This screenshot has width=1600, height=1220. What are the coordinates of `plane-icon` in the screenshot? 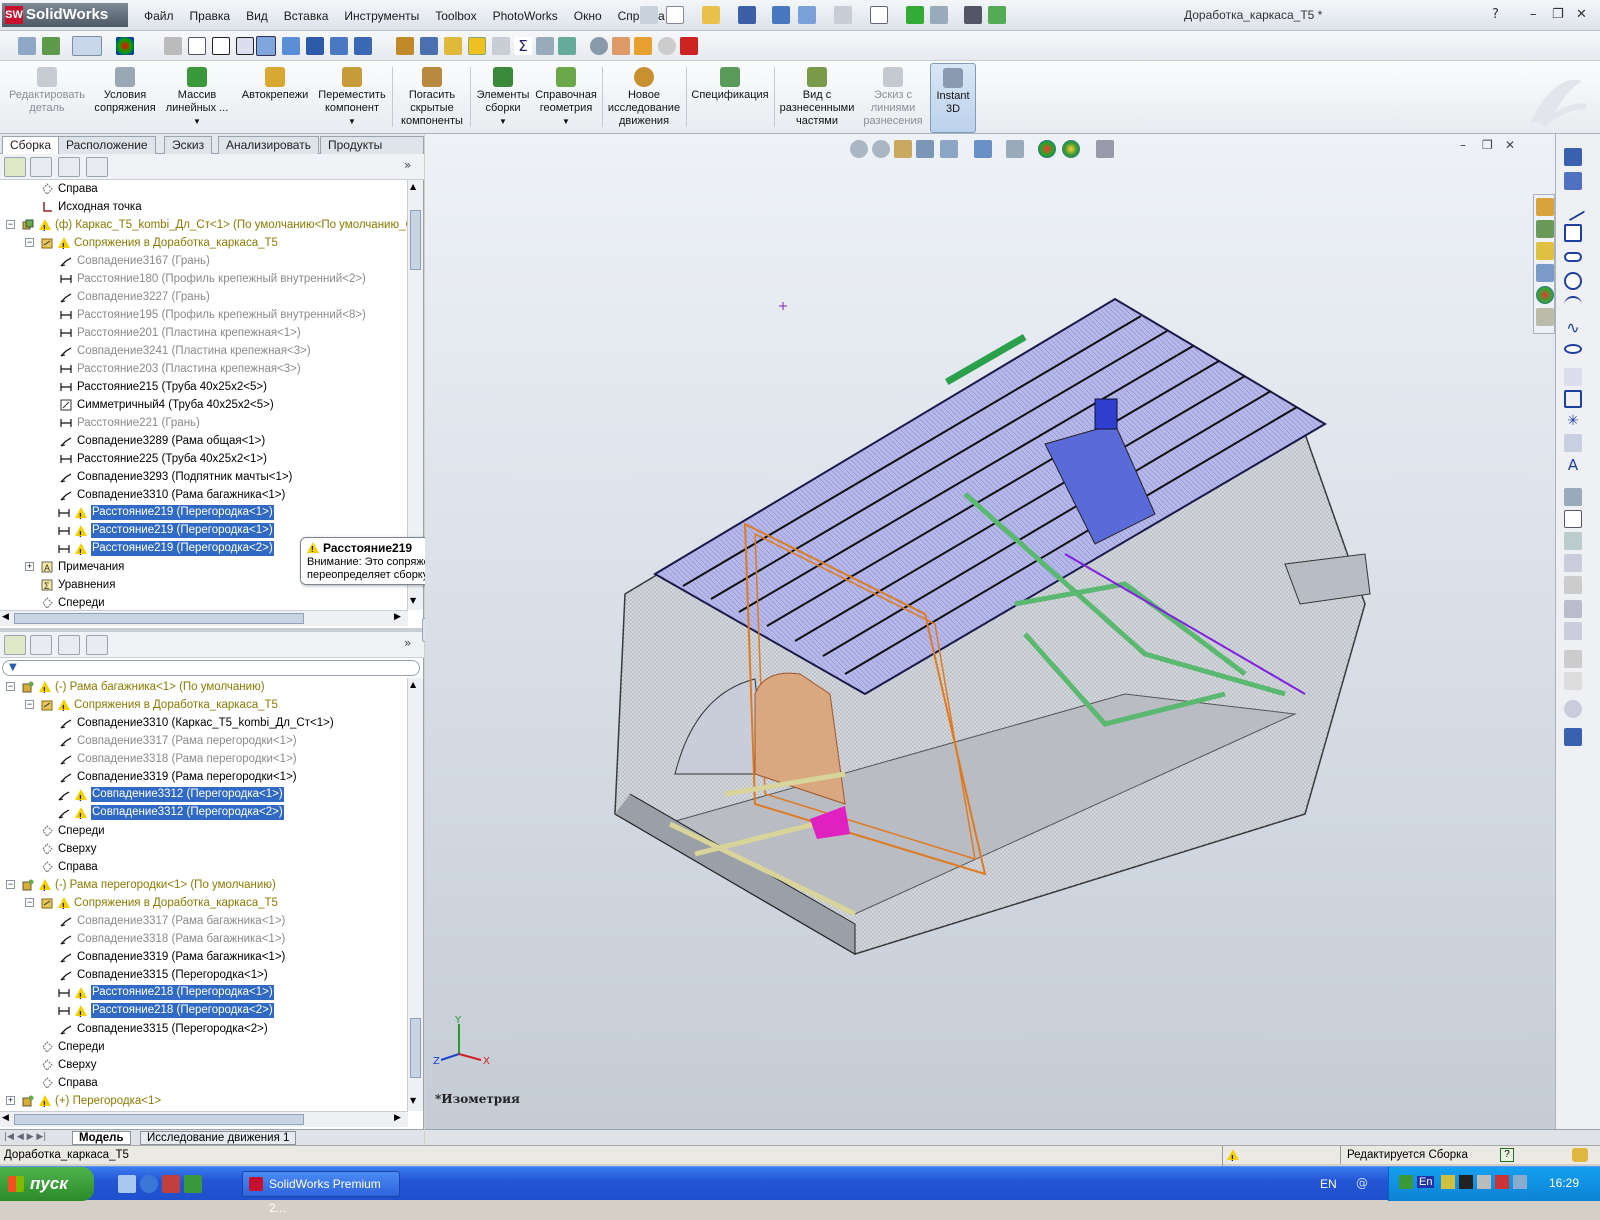 It's located at (1573, 443).